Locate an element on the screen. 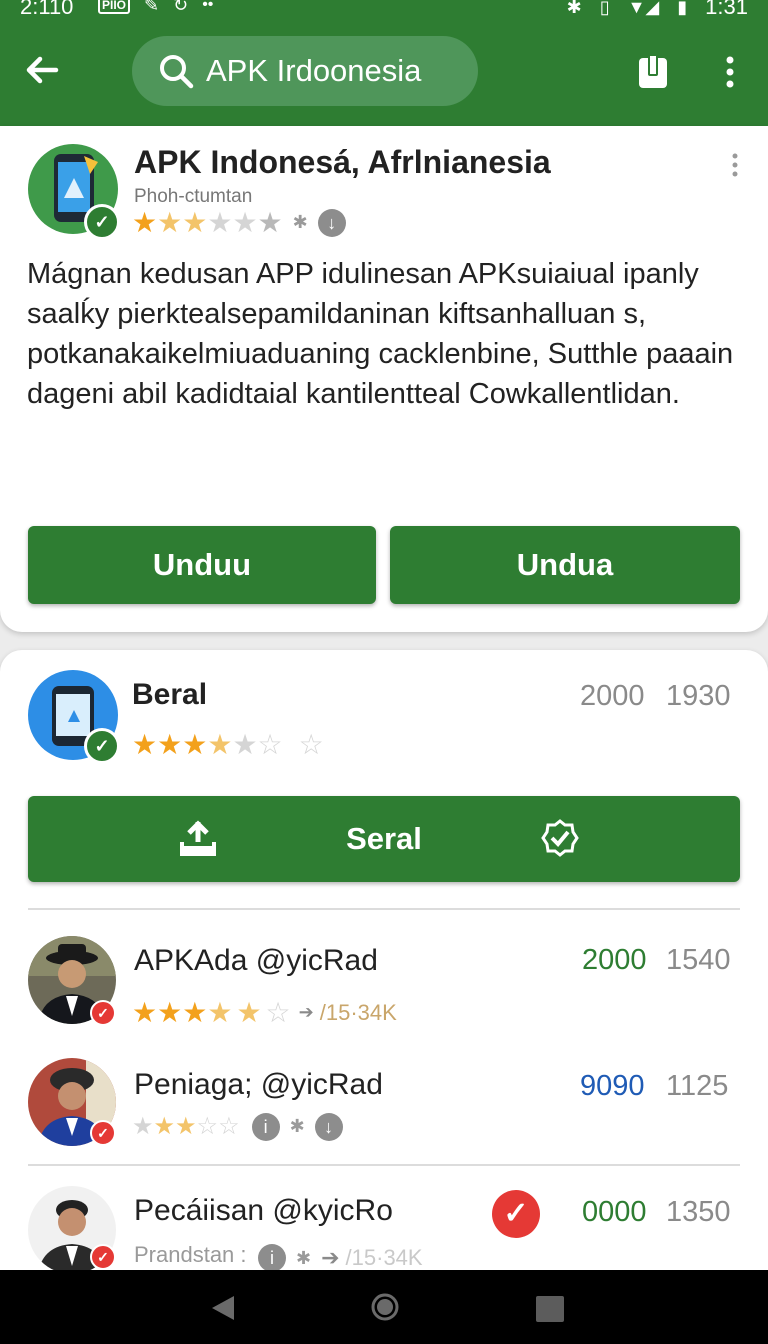 This screenshot has height=1344, width=768. search-bar: APK Irdoonesia is located at coordinates (305, 71).